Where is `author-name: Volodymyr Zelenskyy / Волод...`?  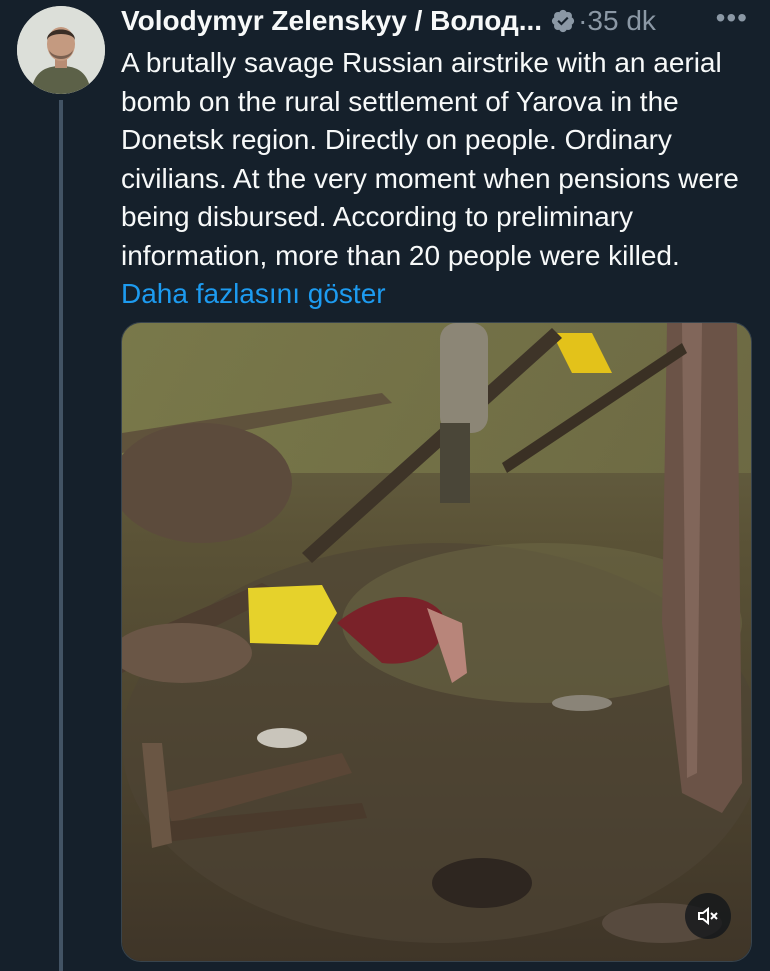
author-name: Volodymyr Zelenskyy / Волод... is located at coordinates (331, 21).